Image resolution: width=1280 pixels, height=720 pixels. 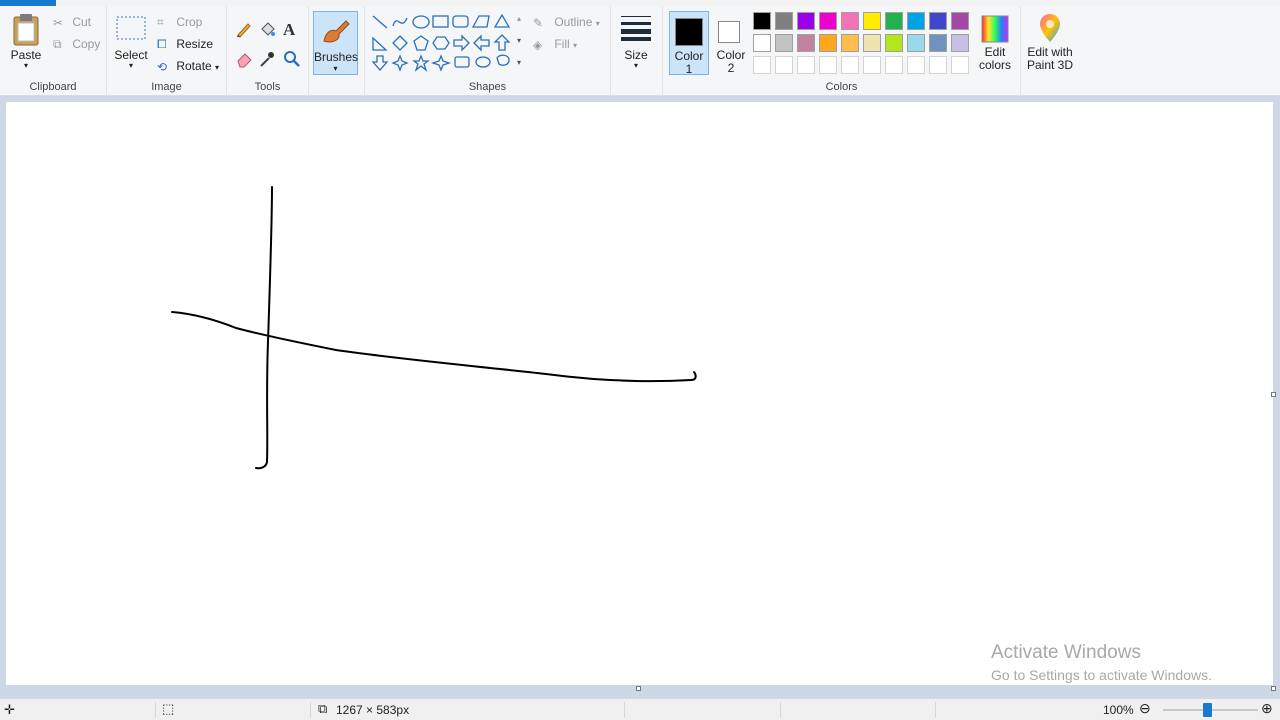 What do you see at coordinates (26, 30) in the screenshot?
I see `clipboard-icon` at bounding box center [26, 30].